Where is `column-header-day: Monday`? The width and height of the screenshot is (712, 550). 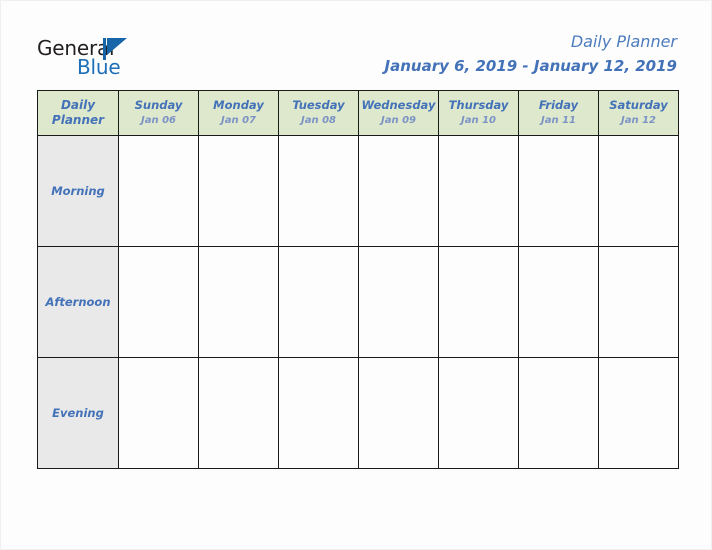
column-header-day: Monday is located at coordinates (238, 105).